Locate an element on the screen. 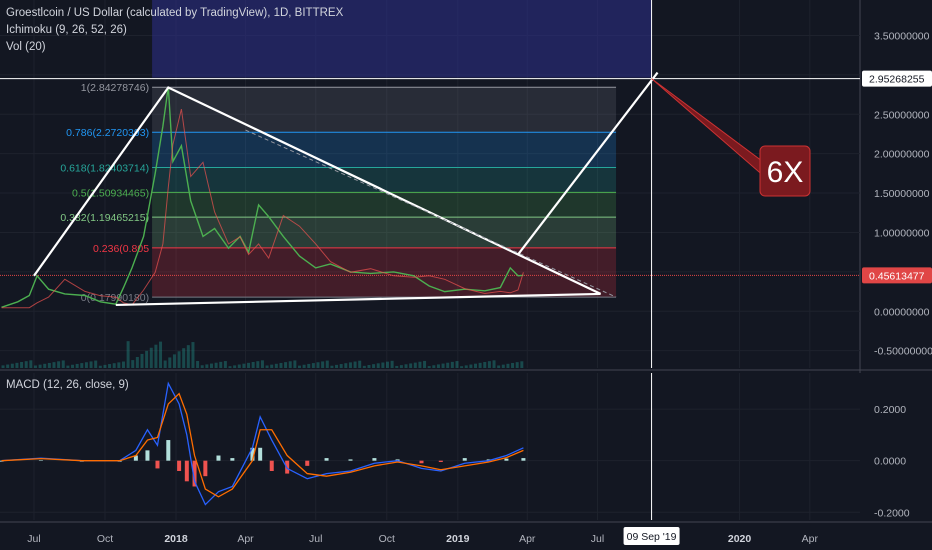 The height and width of the screenshot is (550, 932). macd-legend: MACD (12, 26, close, 9) is located at coordinates (67, 385).